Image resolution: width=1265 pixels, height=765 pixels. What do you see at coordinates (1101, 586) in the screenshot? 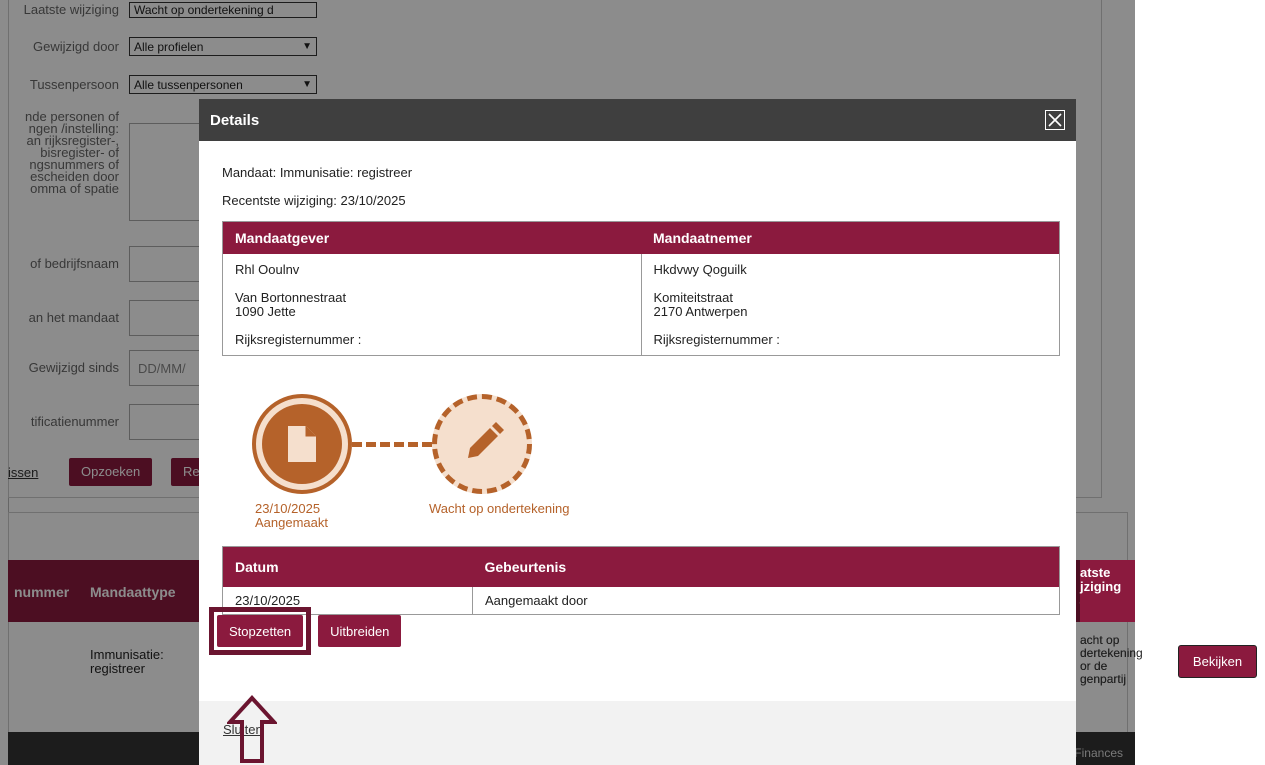
I see `col-last-change-line: jziging` at bounding box center [1101, 586].